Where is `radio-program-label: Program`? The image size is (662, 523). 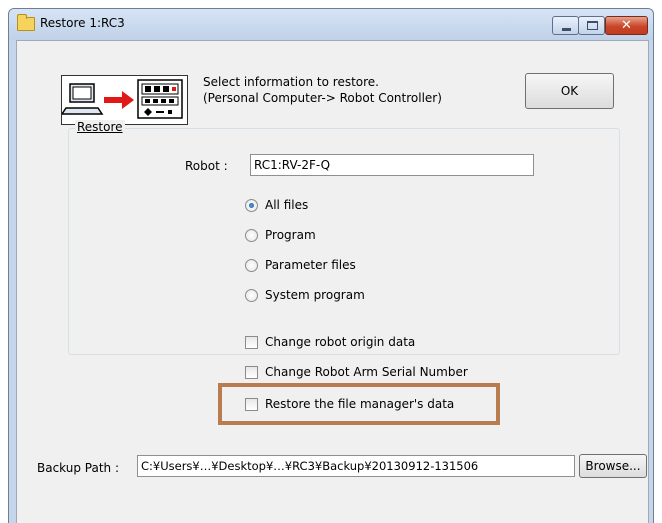
radio-program-label: Program is located at coordinates (290, 235).